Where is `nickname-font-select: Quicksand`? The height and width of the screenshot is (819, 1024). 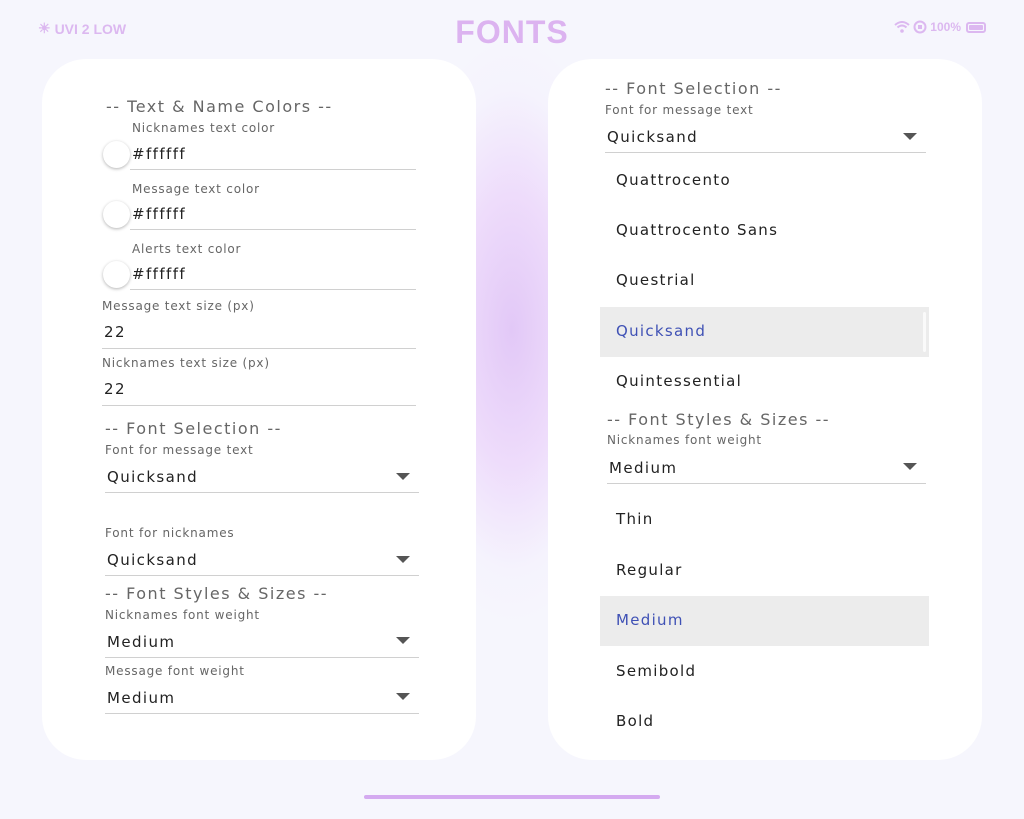
nickname-font-select: Quicksand is located at coordinates (262, 561).